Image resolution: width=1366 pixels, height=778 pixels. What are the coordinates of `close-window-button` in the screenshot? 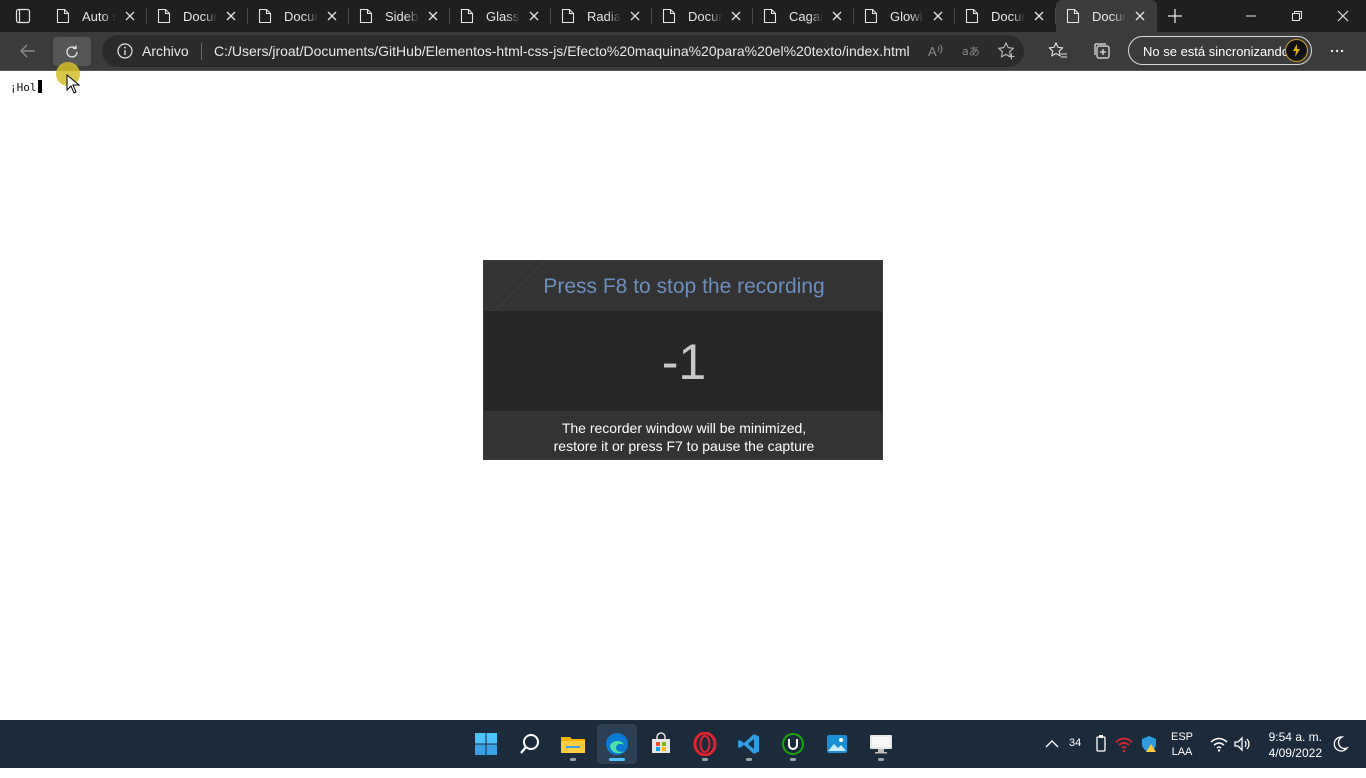 It's located at (1343, 16).